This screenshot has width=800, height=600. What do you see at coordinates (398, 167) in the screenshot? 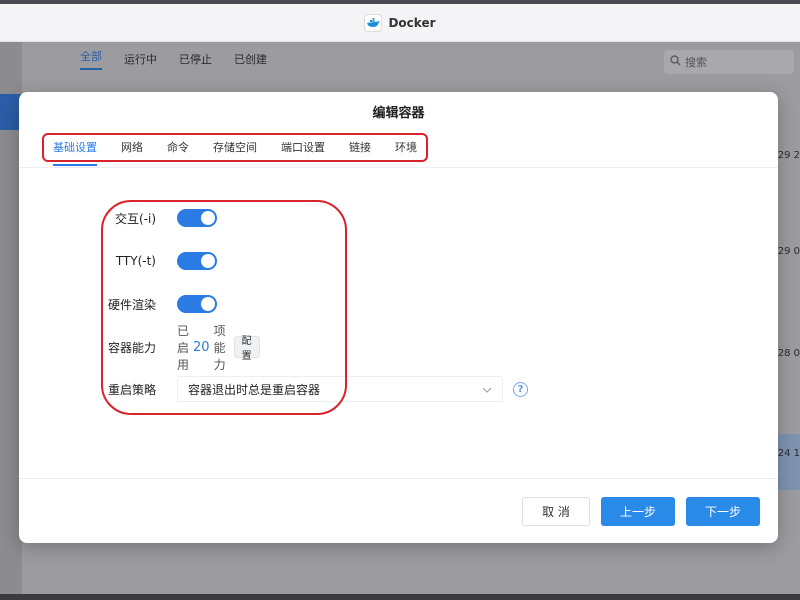
I see `tabs-divider` at bounding box center [398, 167].